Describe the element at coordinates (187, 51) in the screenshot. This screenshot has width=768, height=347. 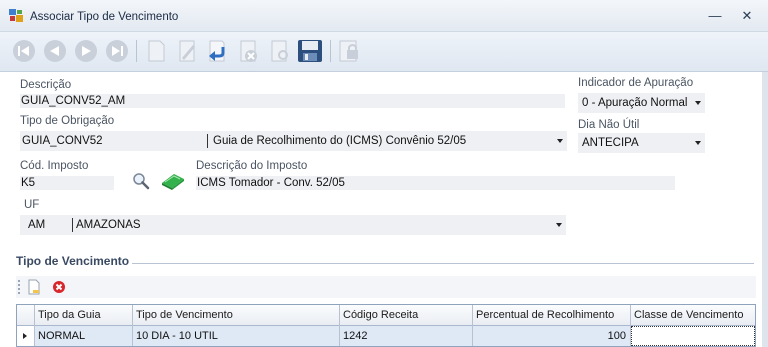
I see `edit-pencil-icon` at that location.